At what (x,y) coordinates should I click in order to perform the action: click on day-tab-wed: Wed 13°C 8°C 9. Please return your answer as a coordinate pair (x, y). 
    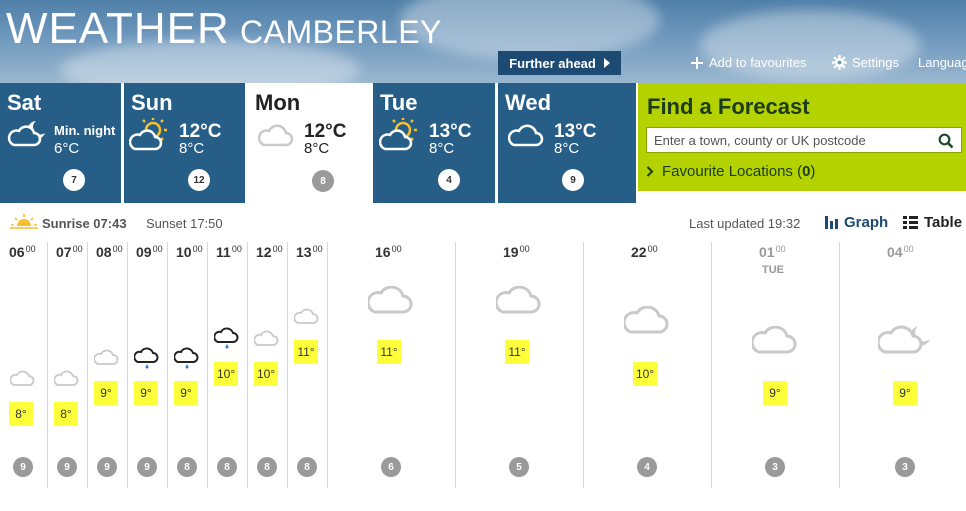
    Looking at the image, I should click on (567, 143).